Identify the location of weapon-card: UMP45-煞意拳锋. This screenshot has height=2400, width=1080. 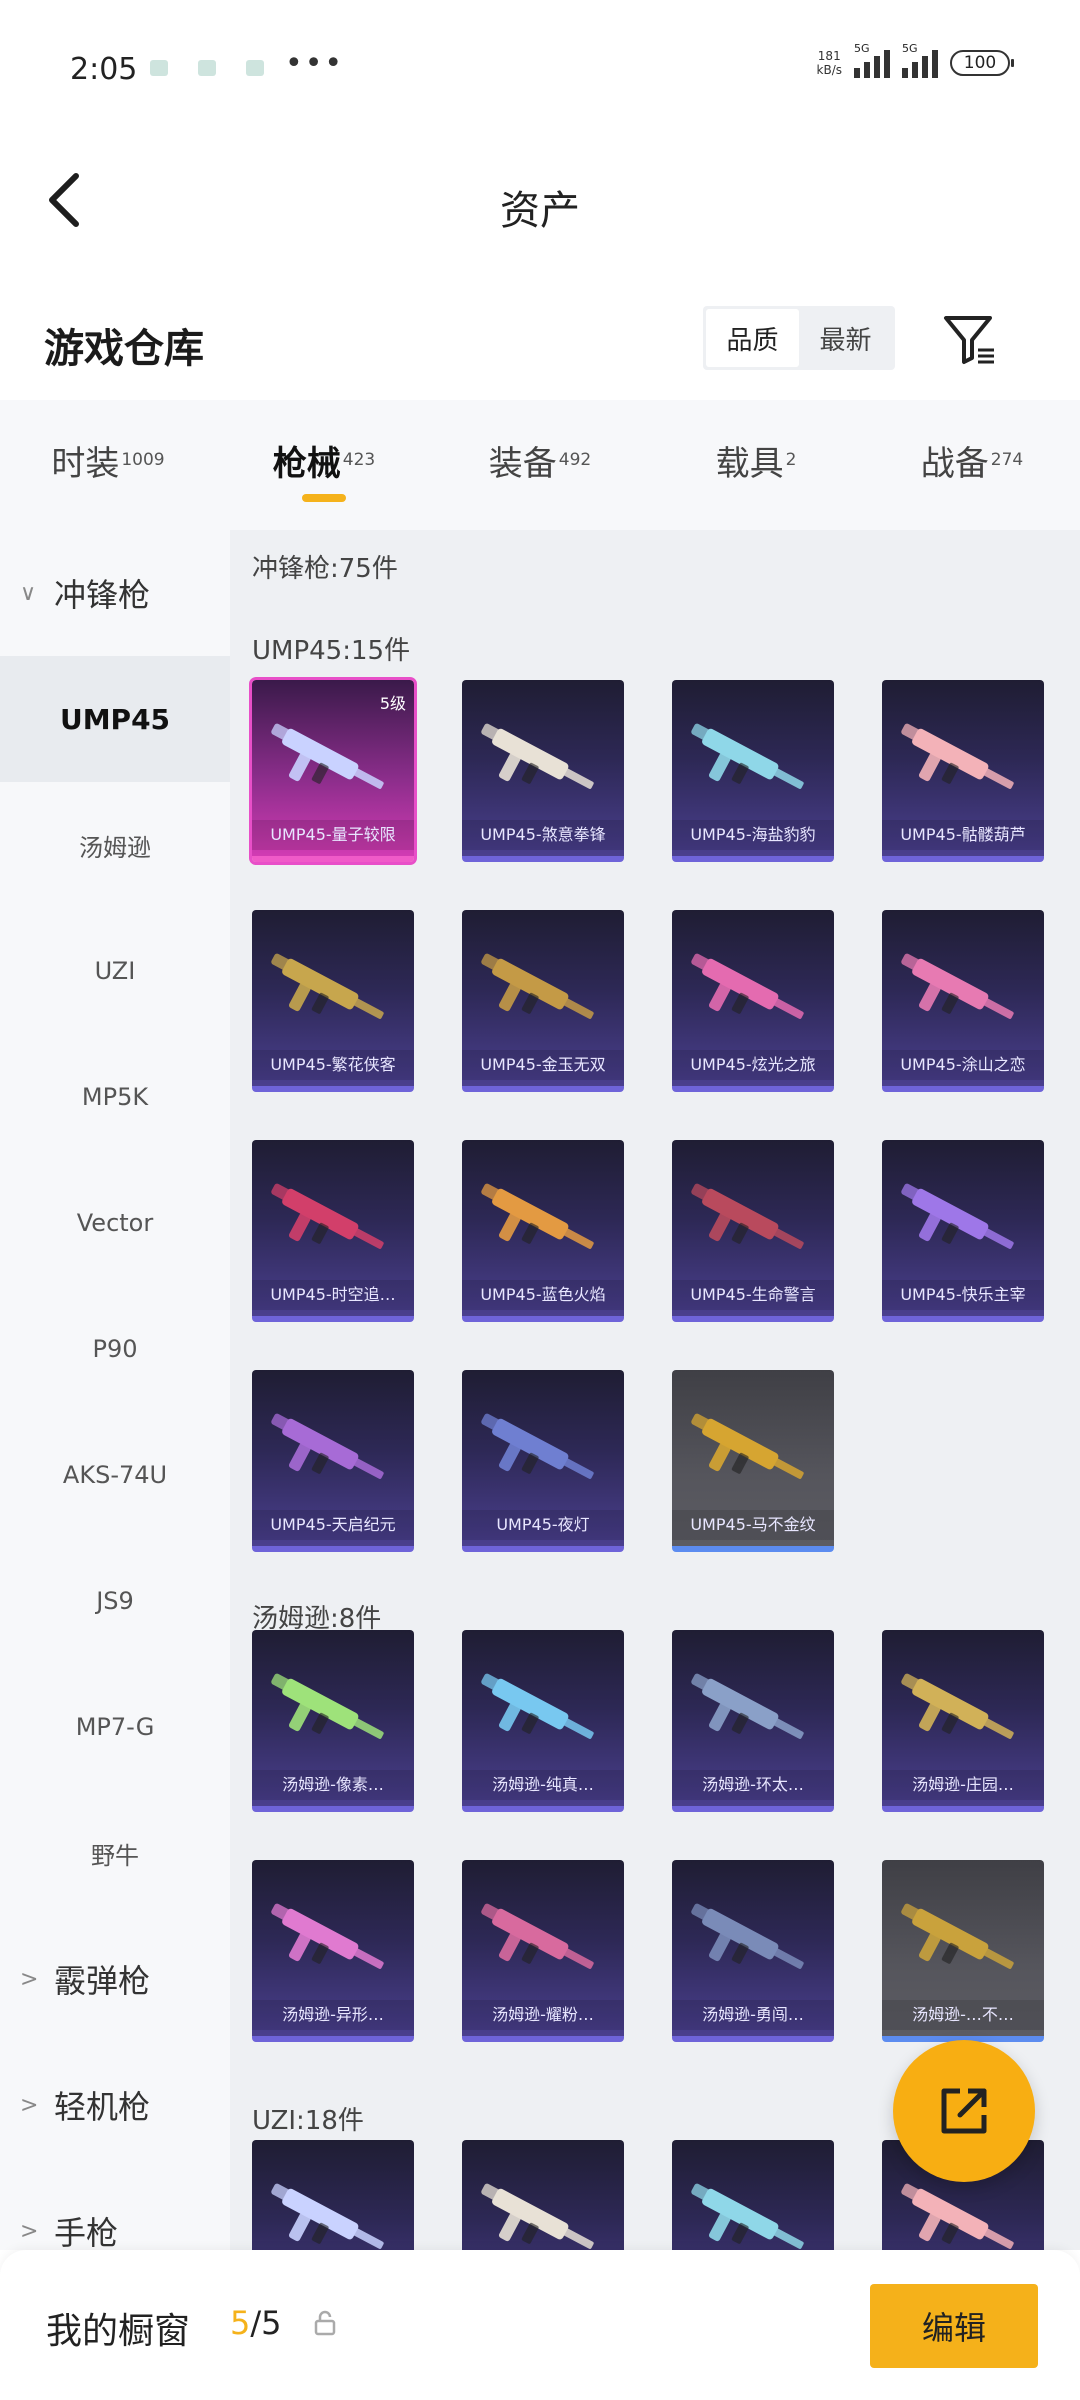
(543, 771).